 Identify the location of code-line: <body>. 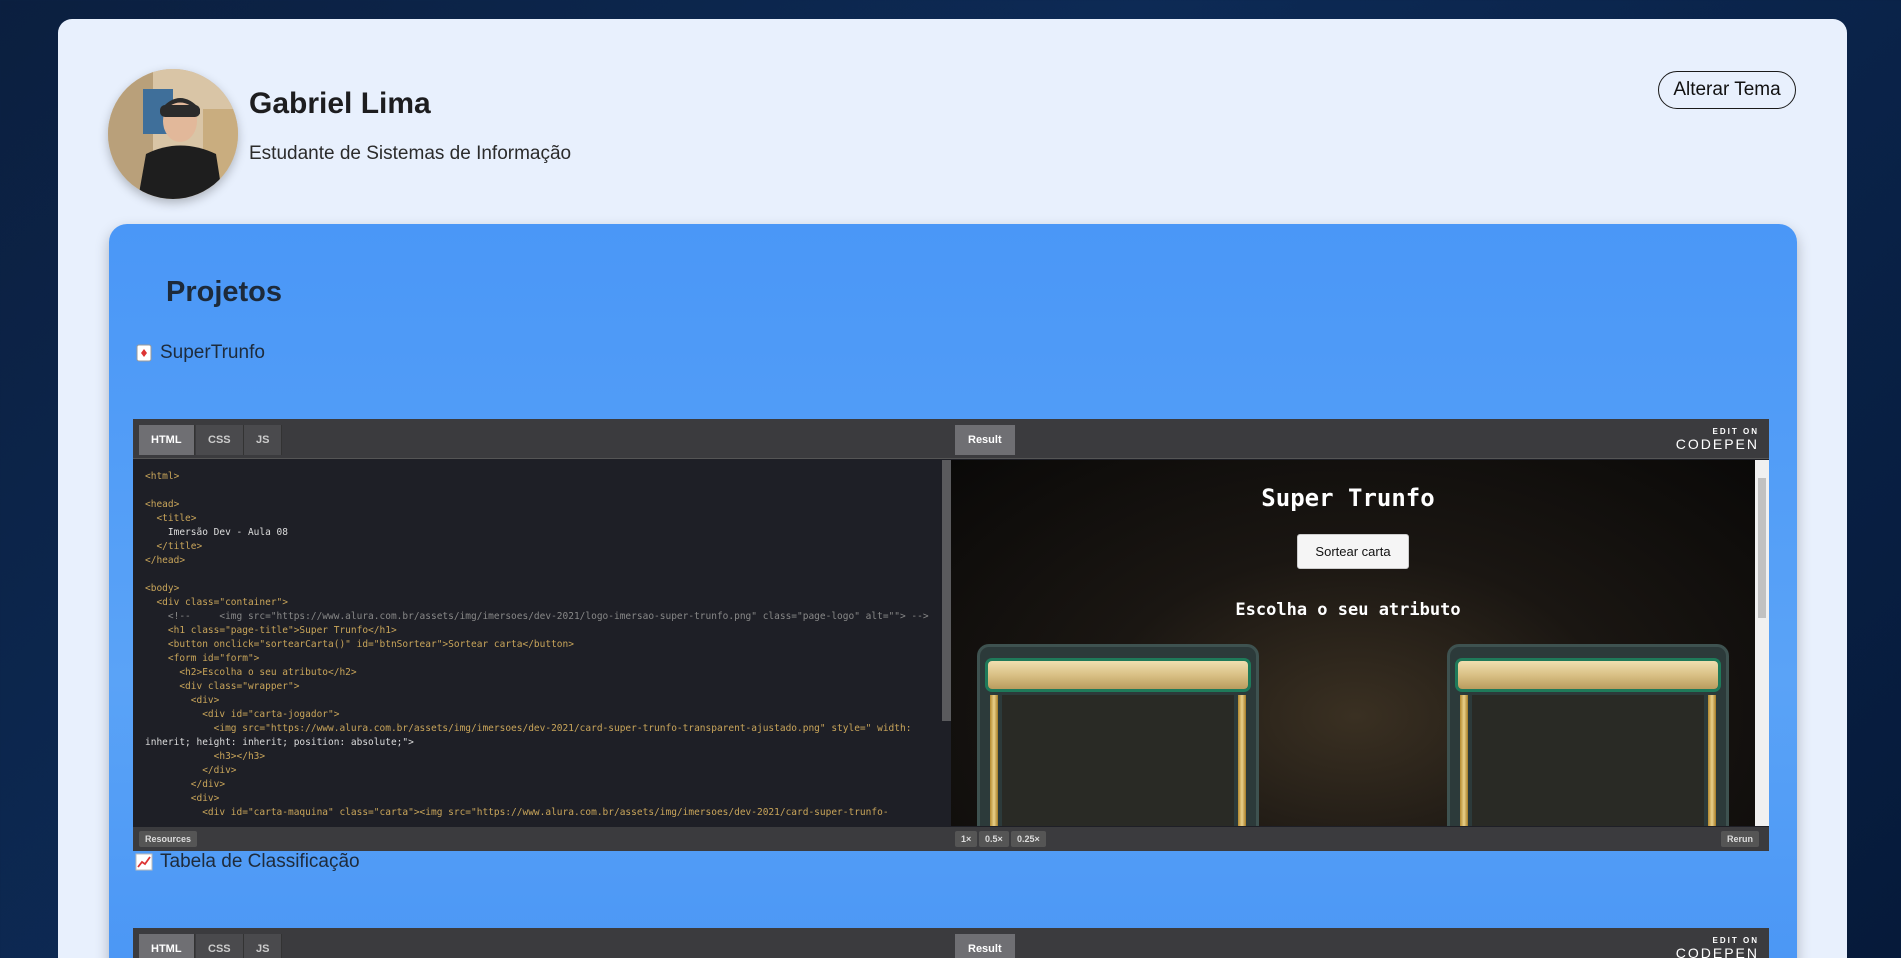
(162, 588).